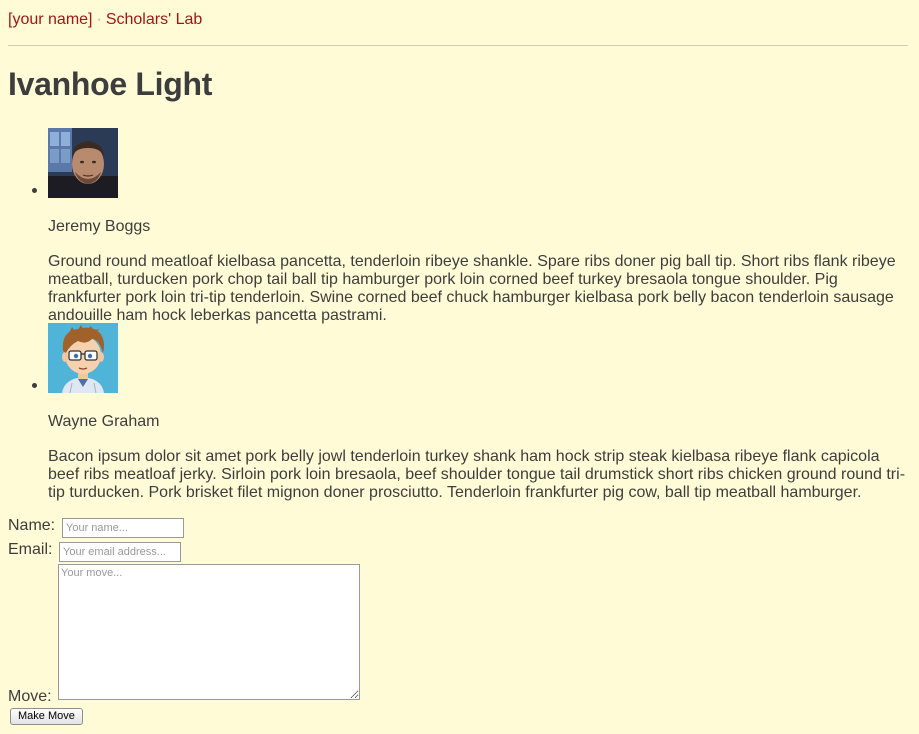  I want to click on page-title: Ivanhoe Light, so click(110, 84).